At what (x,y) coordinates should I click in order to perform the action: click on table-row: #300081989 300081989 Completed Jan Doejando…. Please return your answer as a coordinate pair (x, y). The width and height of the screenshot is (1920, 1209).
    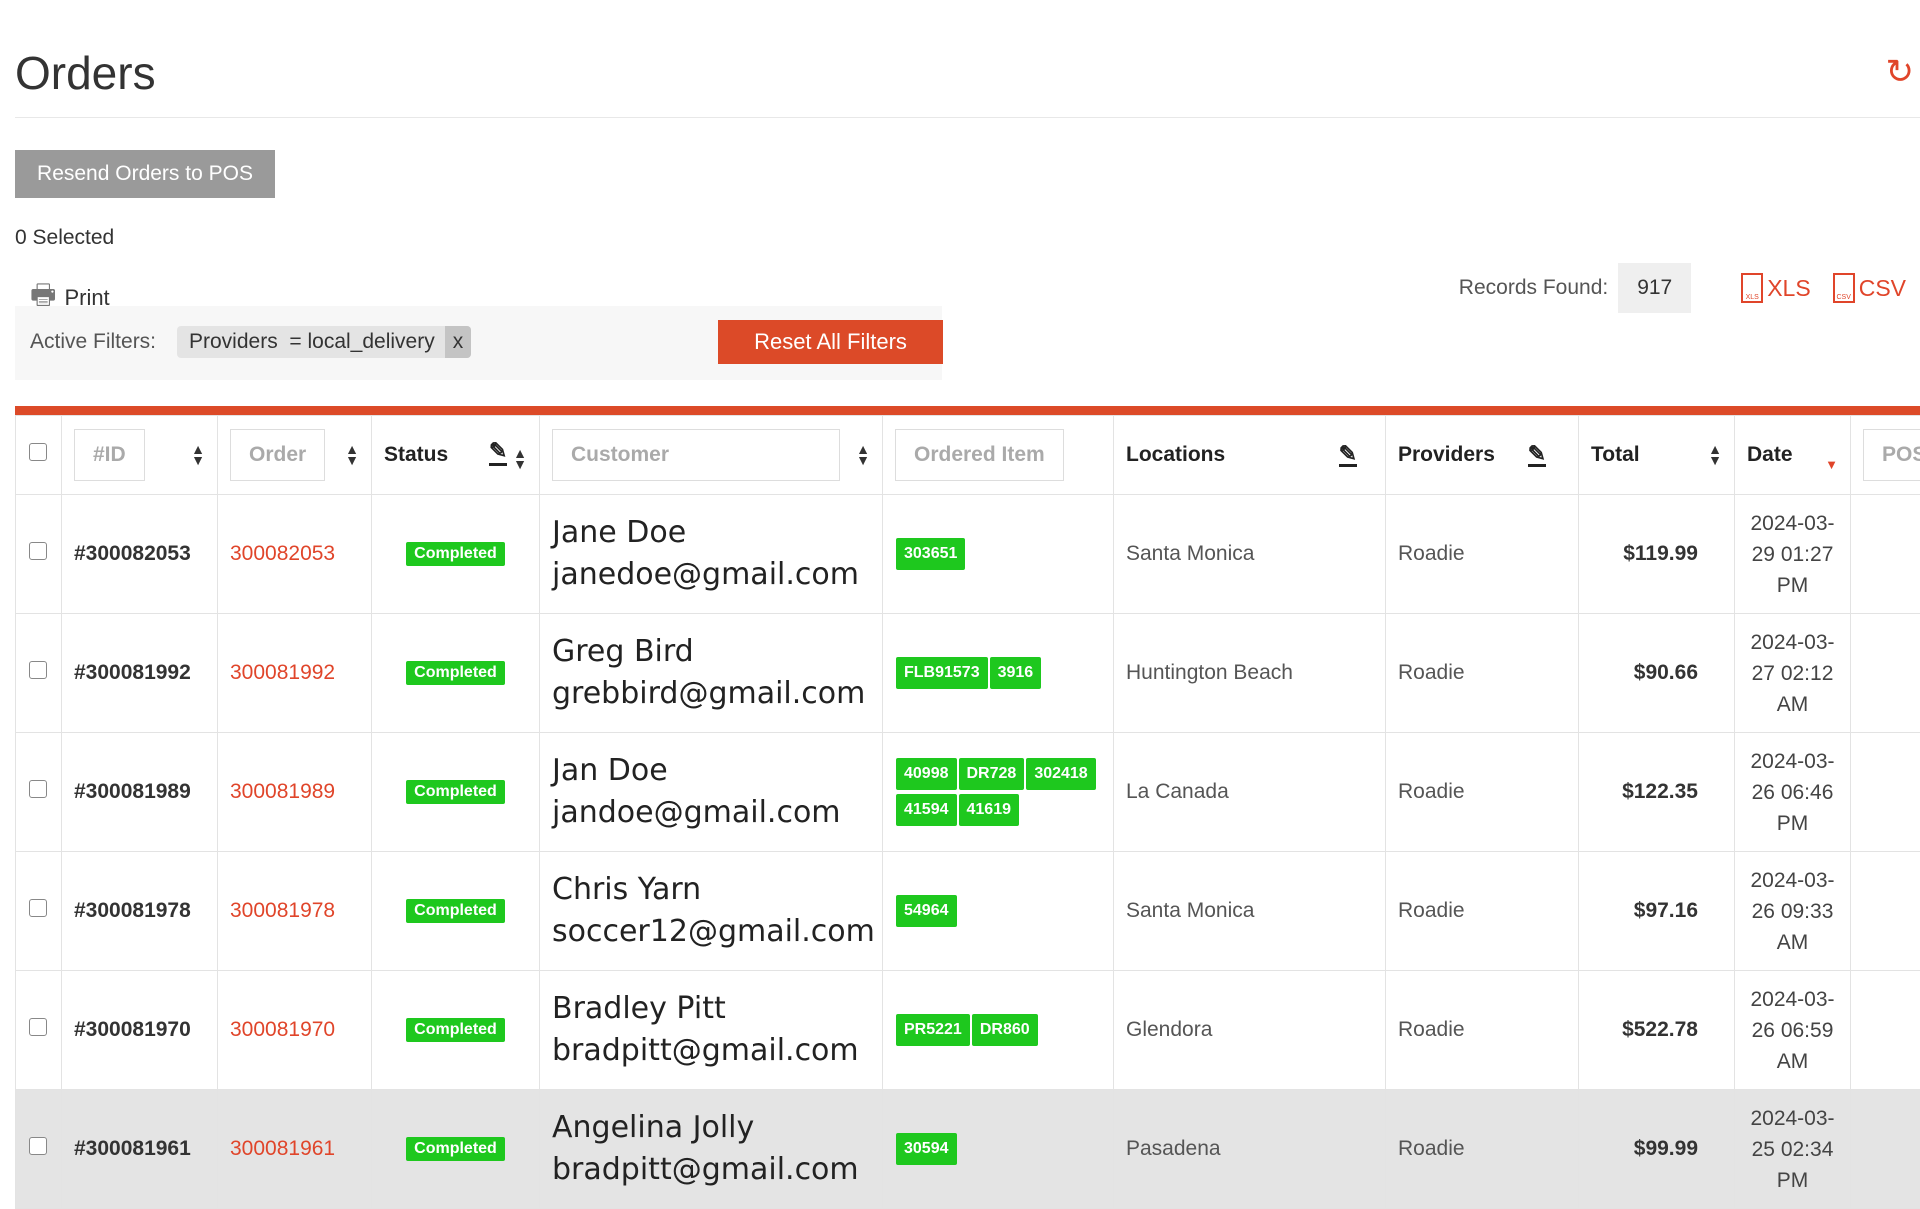
    Looking at the image, I should click on (968, 792).